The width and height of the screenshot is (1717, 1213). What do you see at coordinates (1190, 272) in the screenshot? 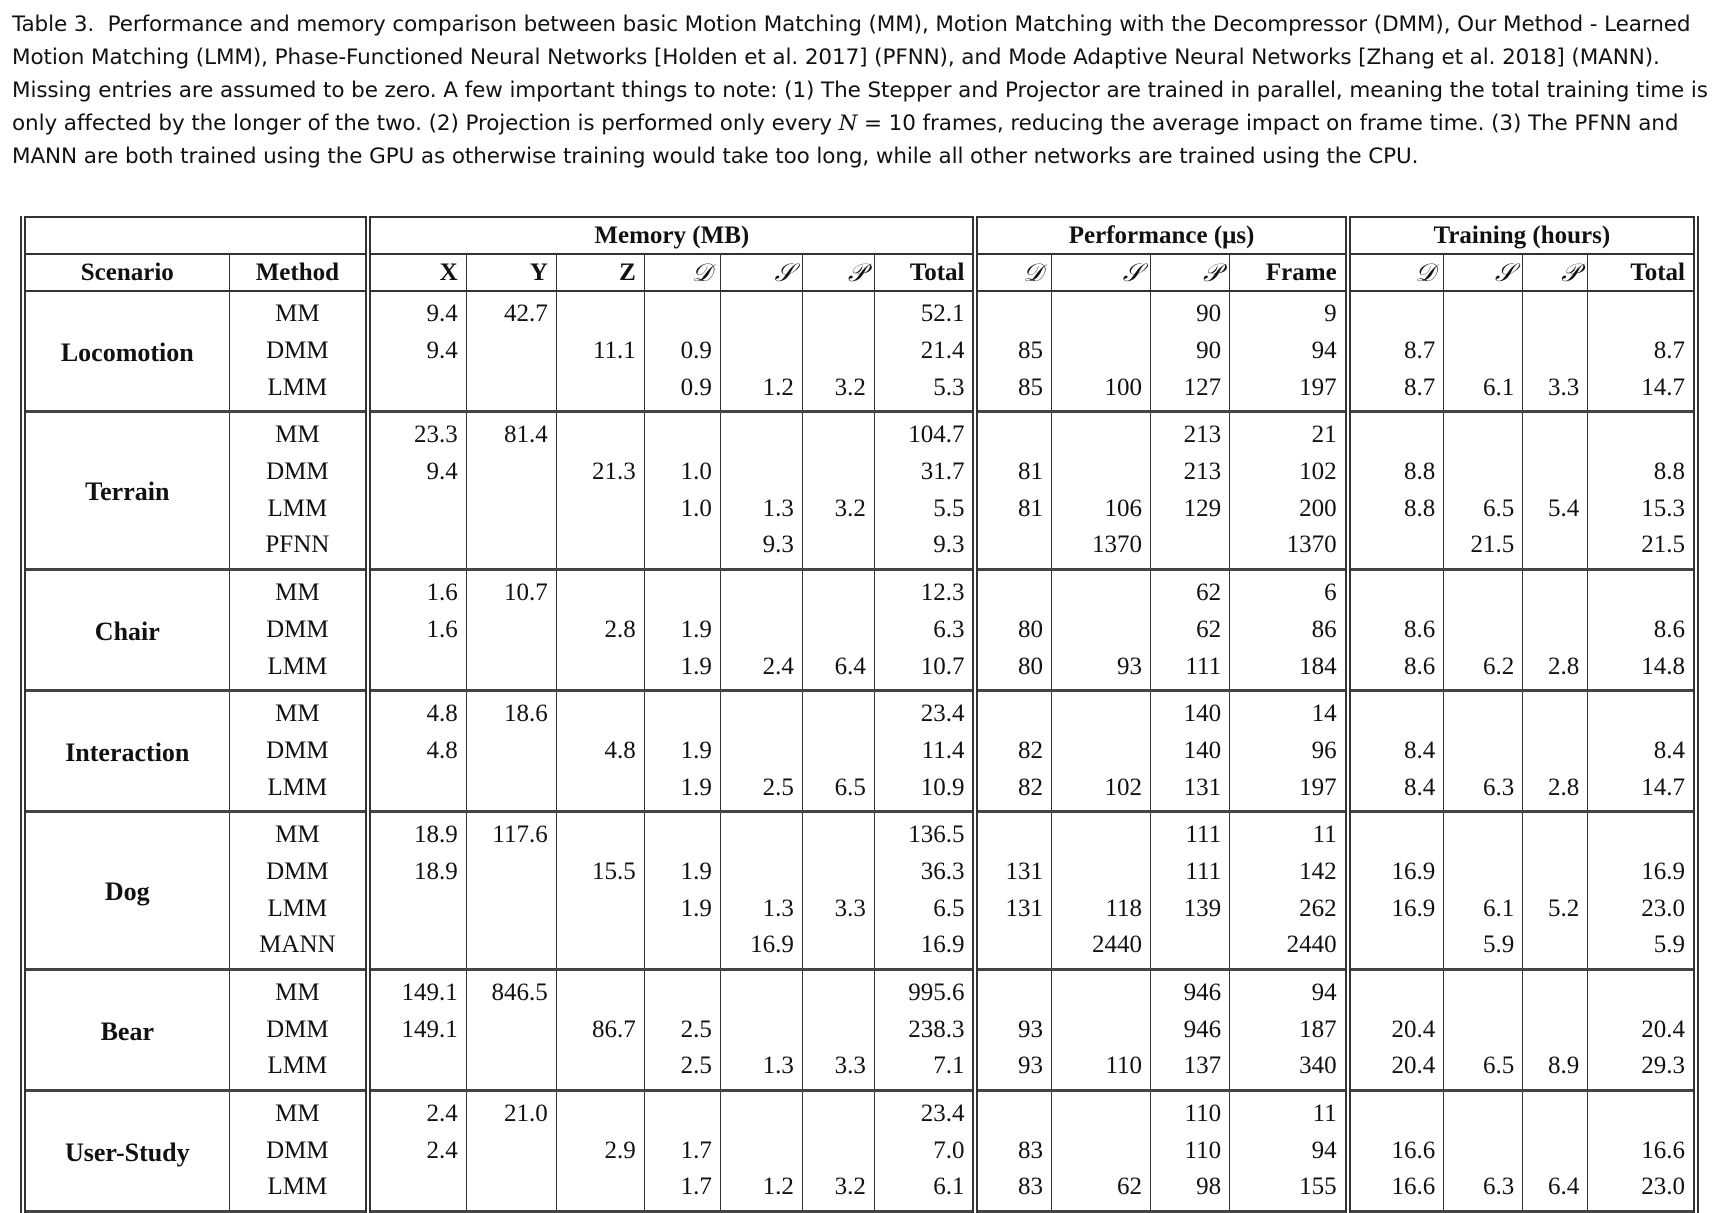
I see `column-header: 𝒫` at bounding box center [1190, 272].